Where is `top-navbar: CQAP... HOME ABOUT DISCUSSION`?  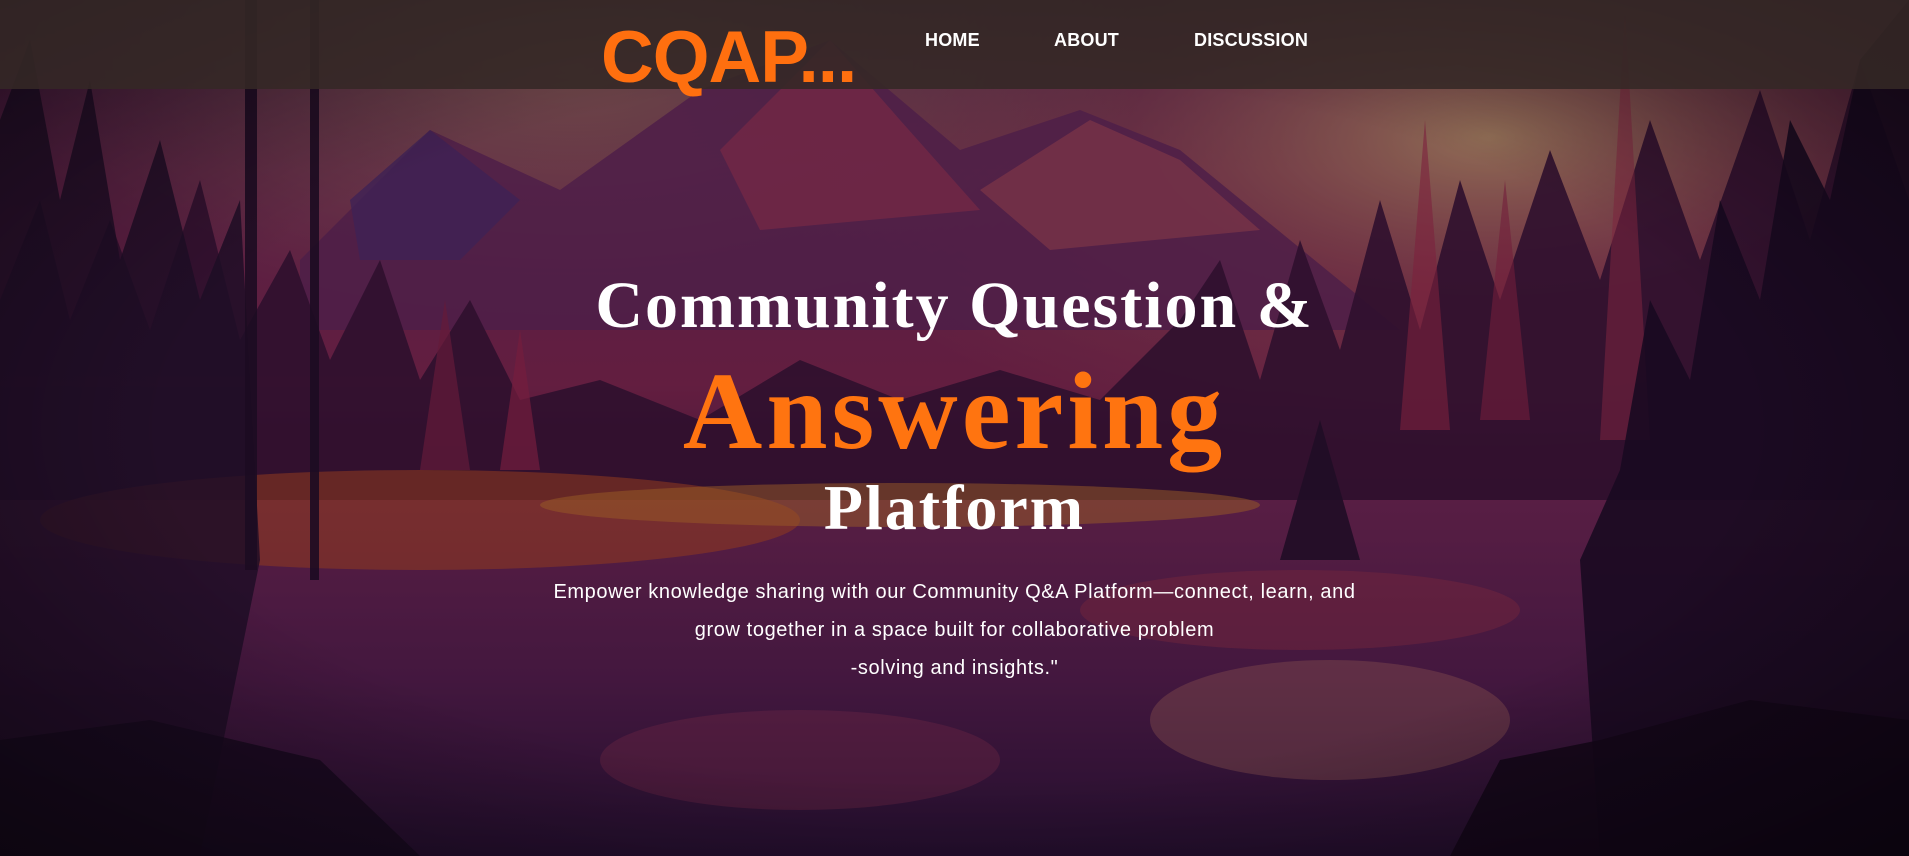 top-navbar: CQAP... HOME ABOUT DISCUSSION is located at coordinates (954, 49).